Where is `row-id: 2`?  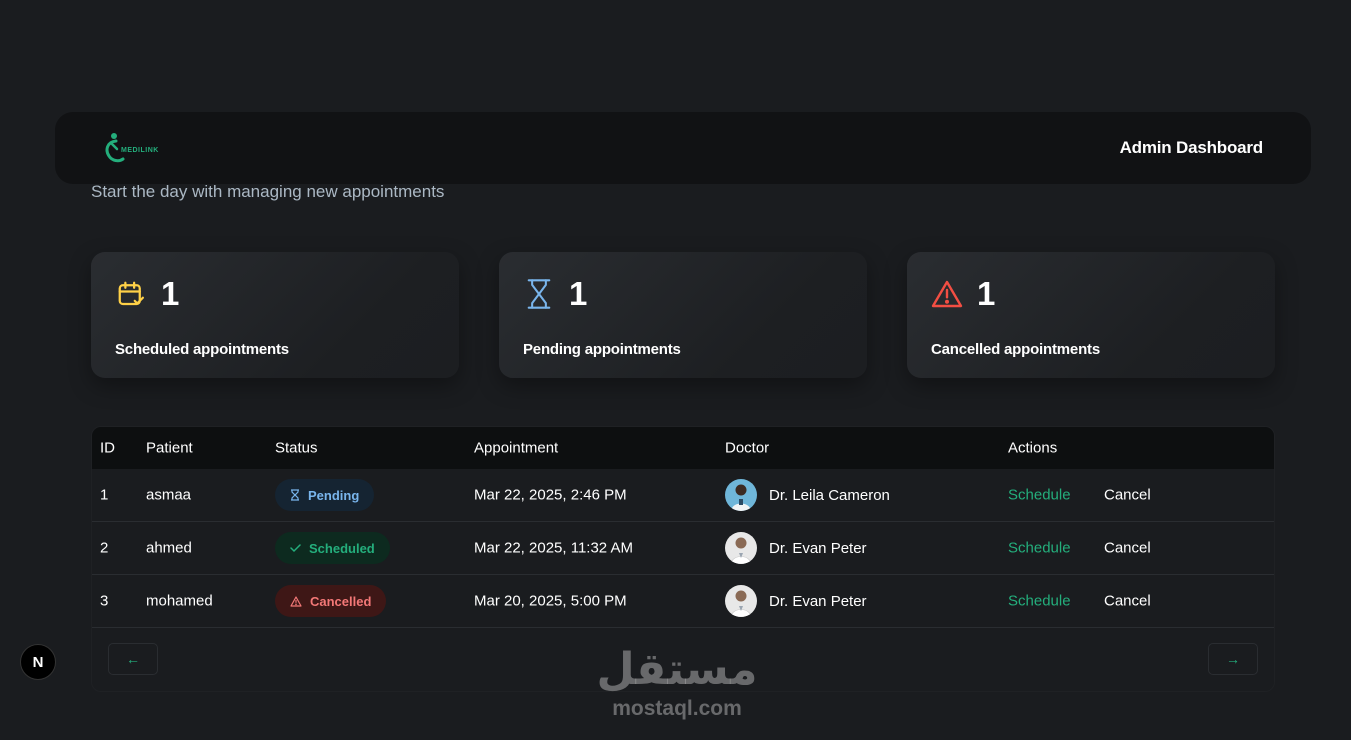 row-id: 2 is located at coordinates (104, 548).